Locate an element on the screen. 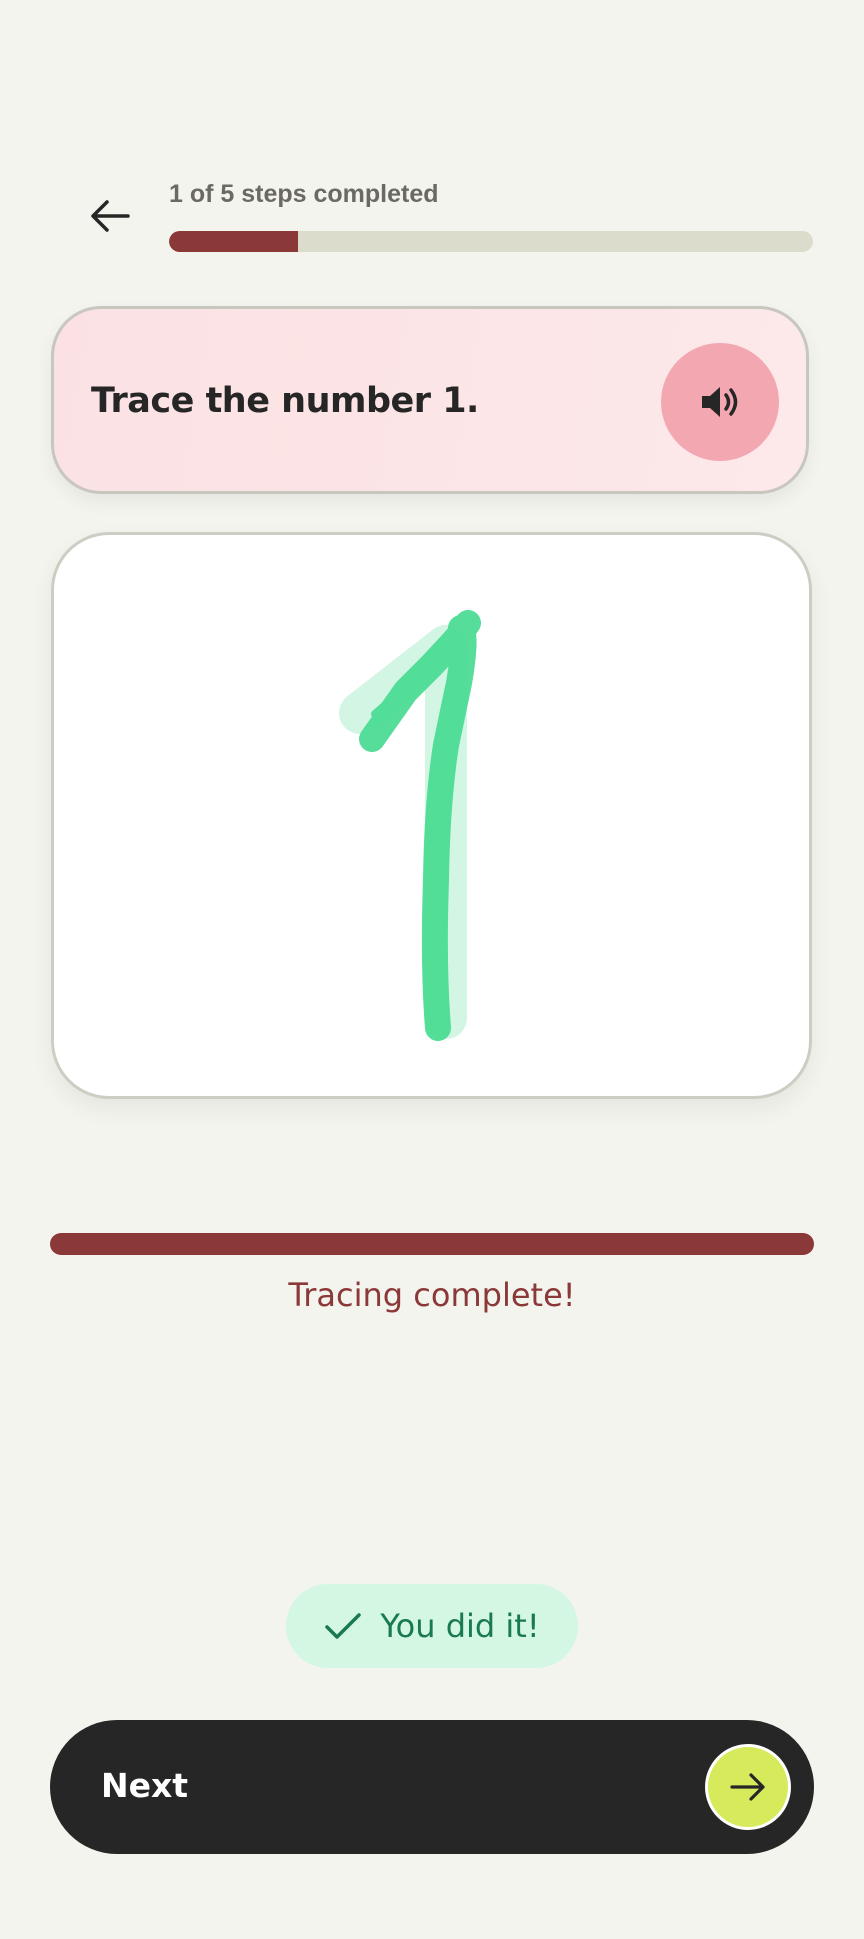 The width and height of the screenshot is (864, 1939). tracing-progress-fill is located at coordinates (432, 1244).